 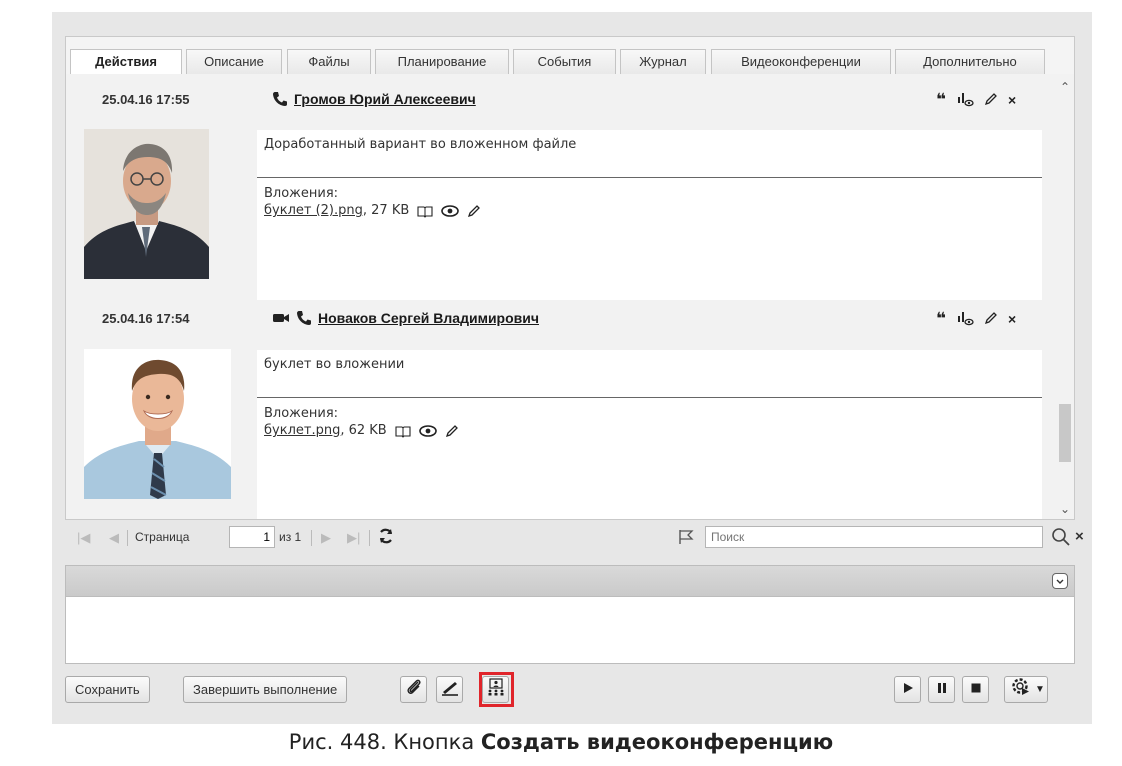 What do you see at coordinates (496, 689) in the screenshot?
I see `highlight-frame` at bounding box center [496, 689].